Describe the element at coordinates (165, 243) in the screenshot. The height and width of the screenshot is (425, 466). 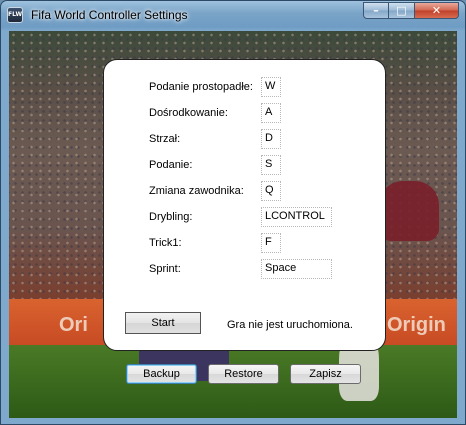
I see `label-trick1: Trick1:` at that location.